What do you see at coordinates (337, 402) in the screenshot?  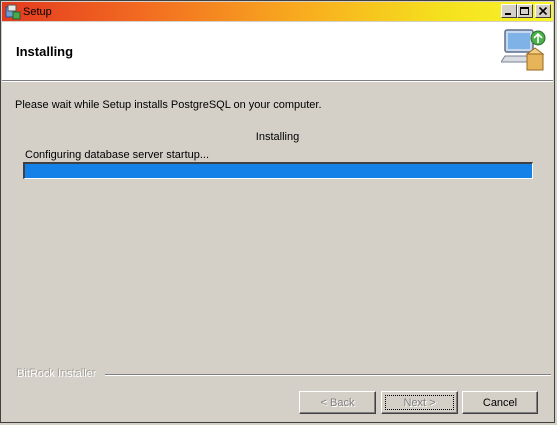 I see `back-button: < Back` at bounding box center [337, 402].